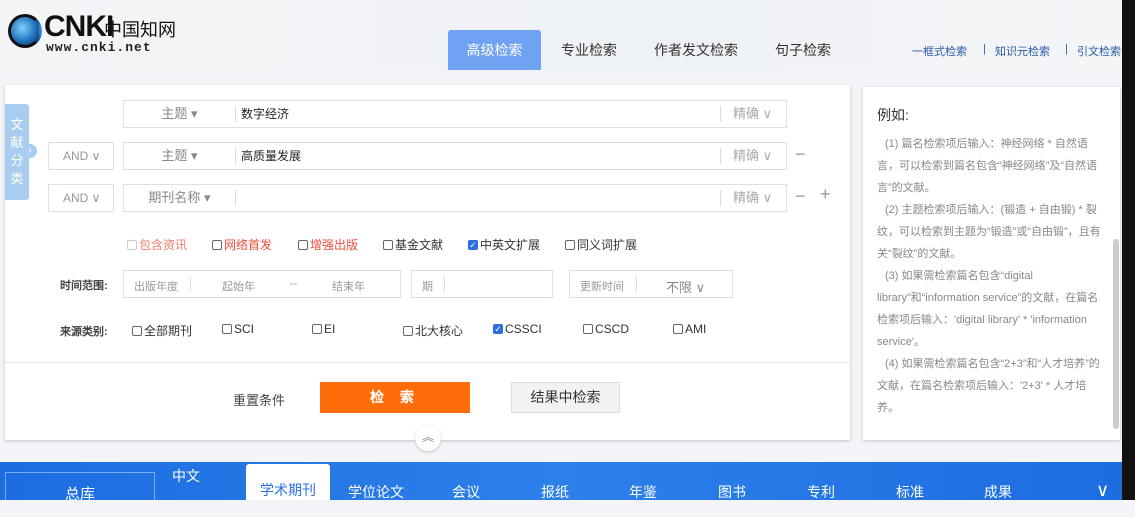  I want to click on search-in-results-button: 结果中检索, so click(565, 397).